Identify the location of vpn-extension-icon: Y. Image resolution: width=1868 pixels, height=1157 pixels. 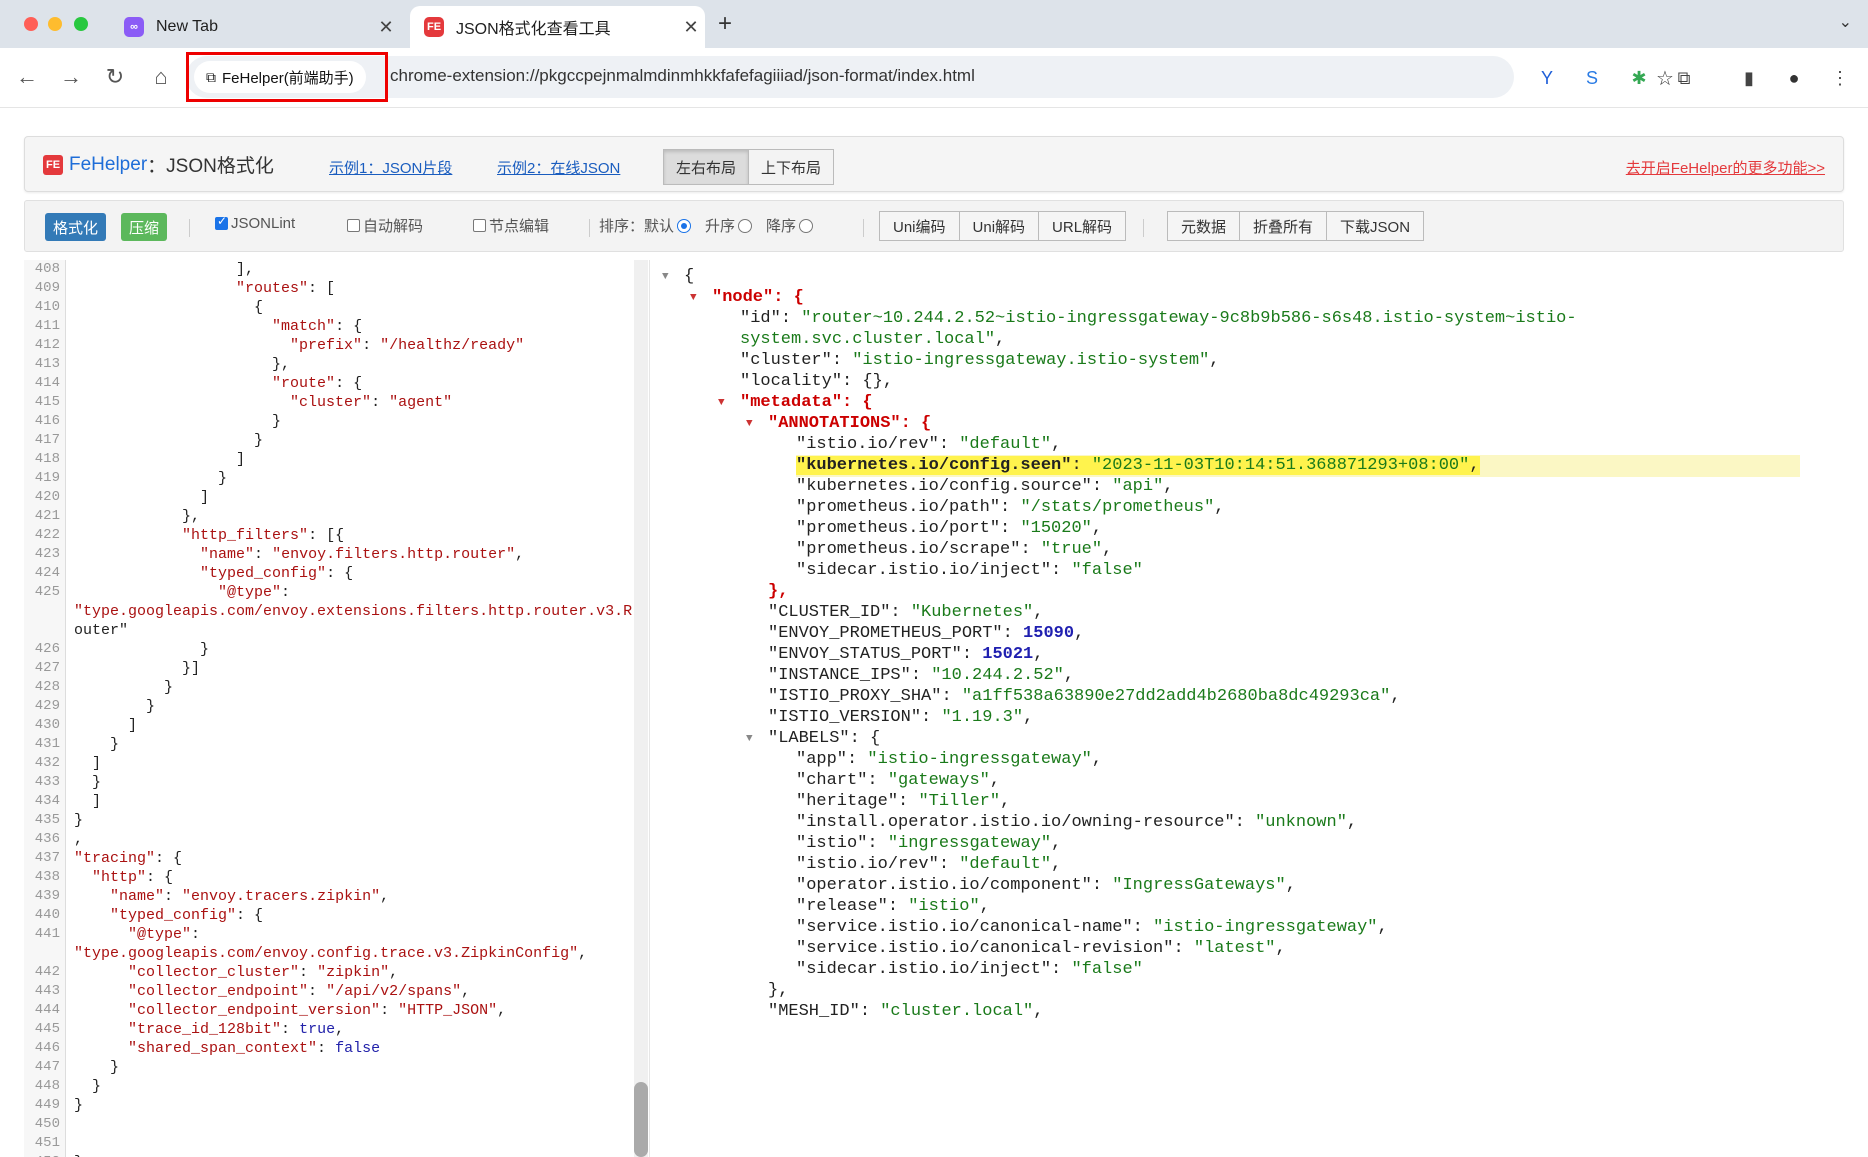
(1547, 78).